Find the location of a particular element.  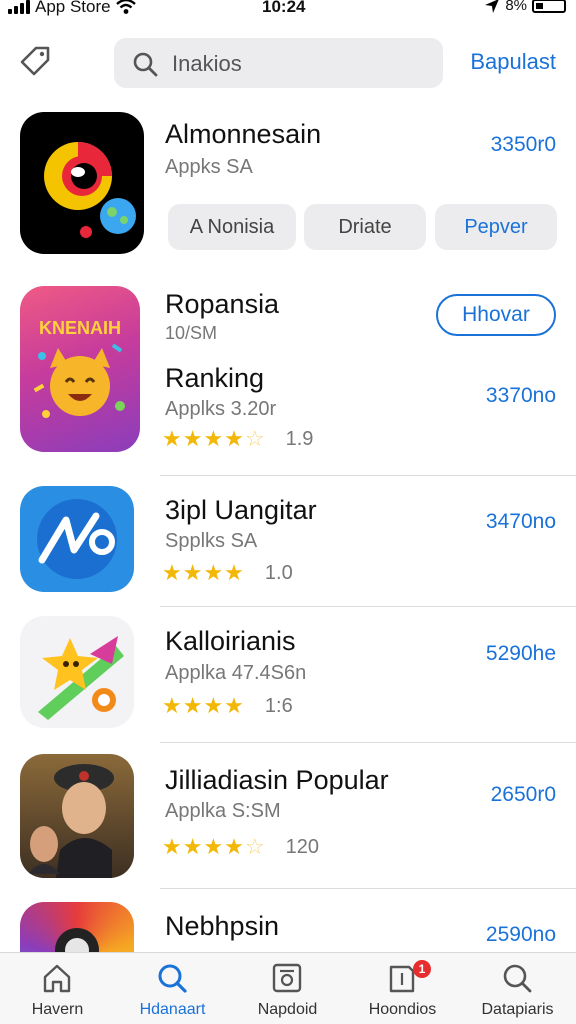

tab-updates: 1 Hoondios is located at coordinates (402, 988).